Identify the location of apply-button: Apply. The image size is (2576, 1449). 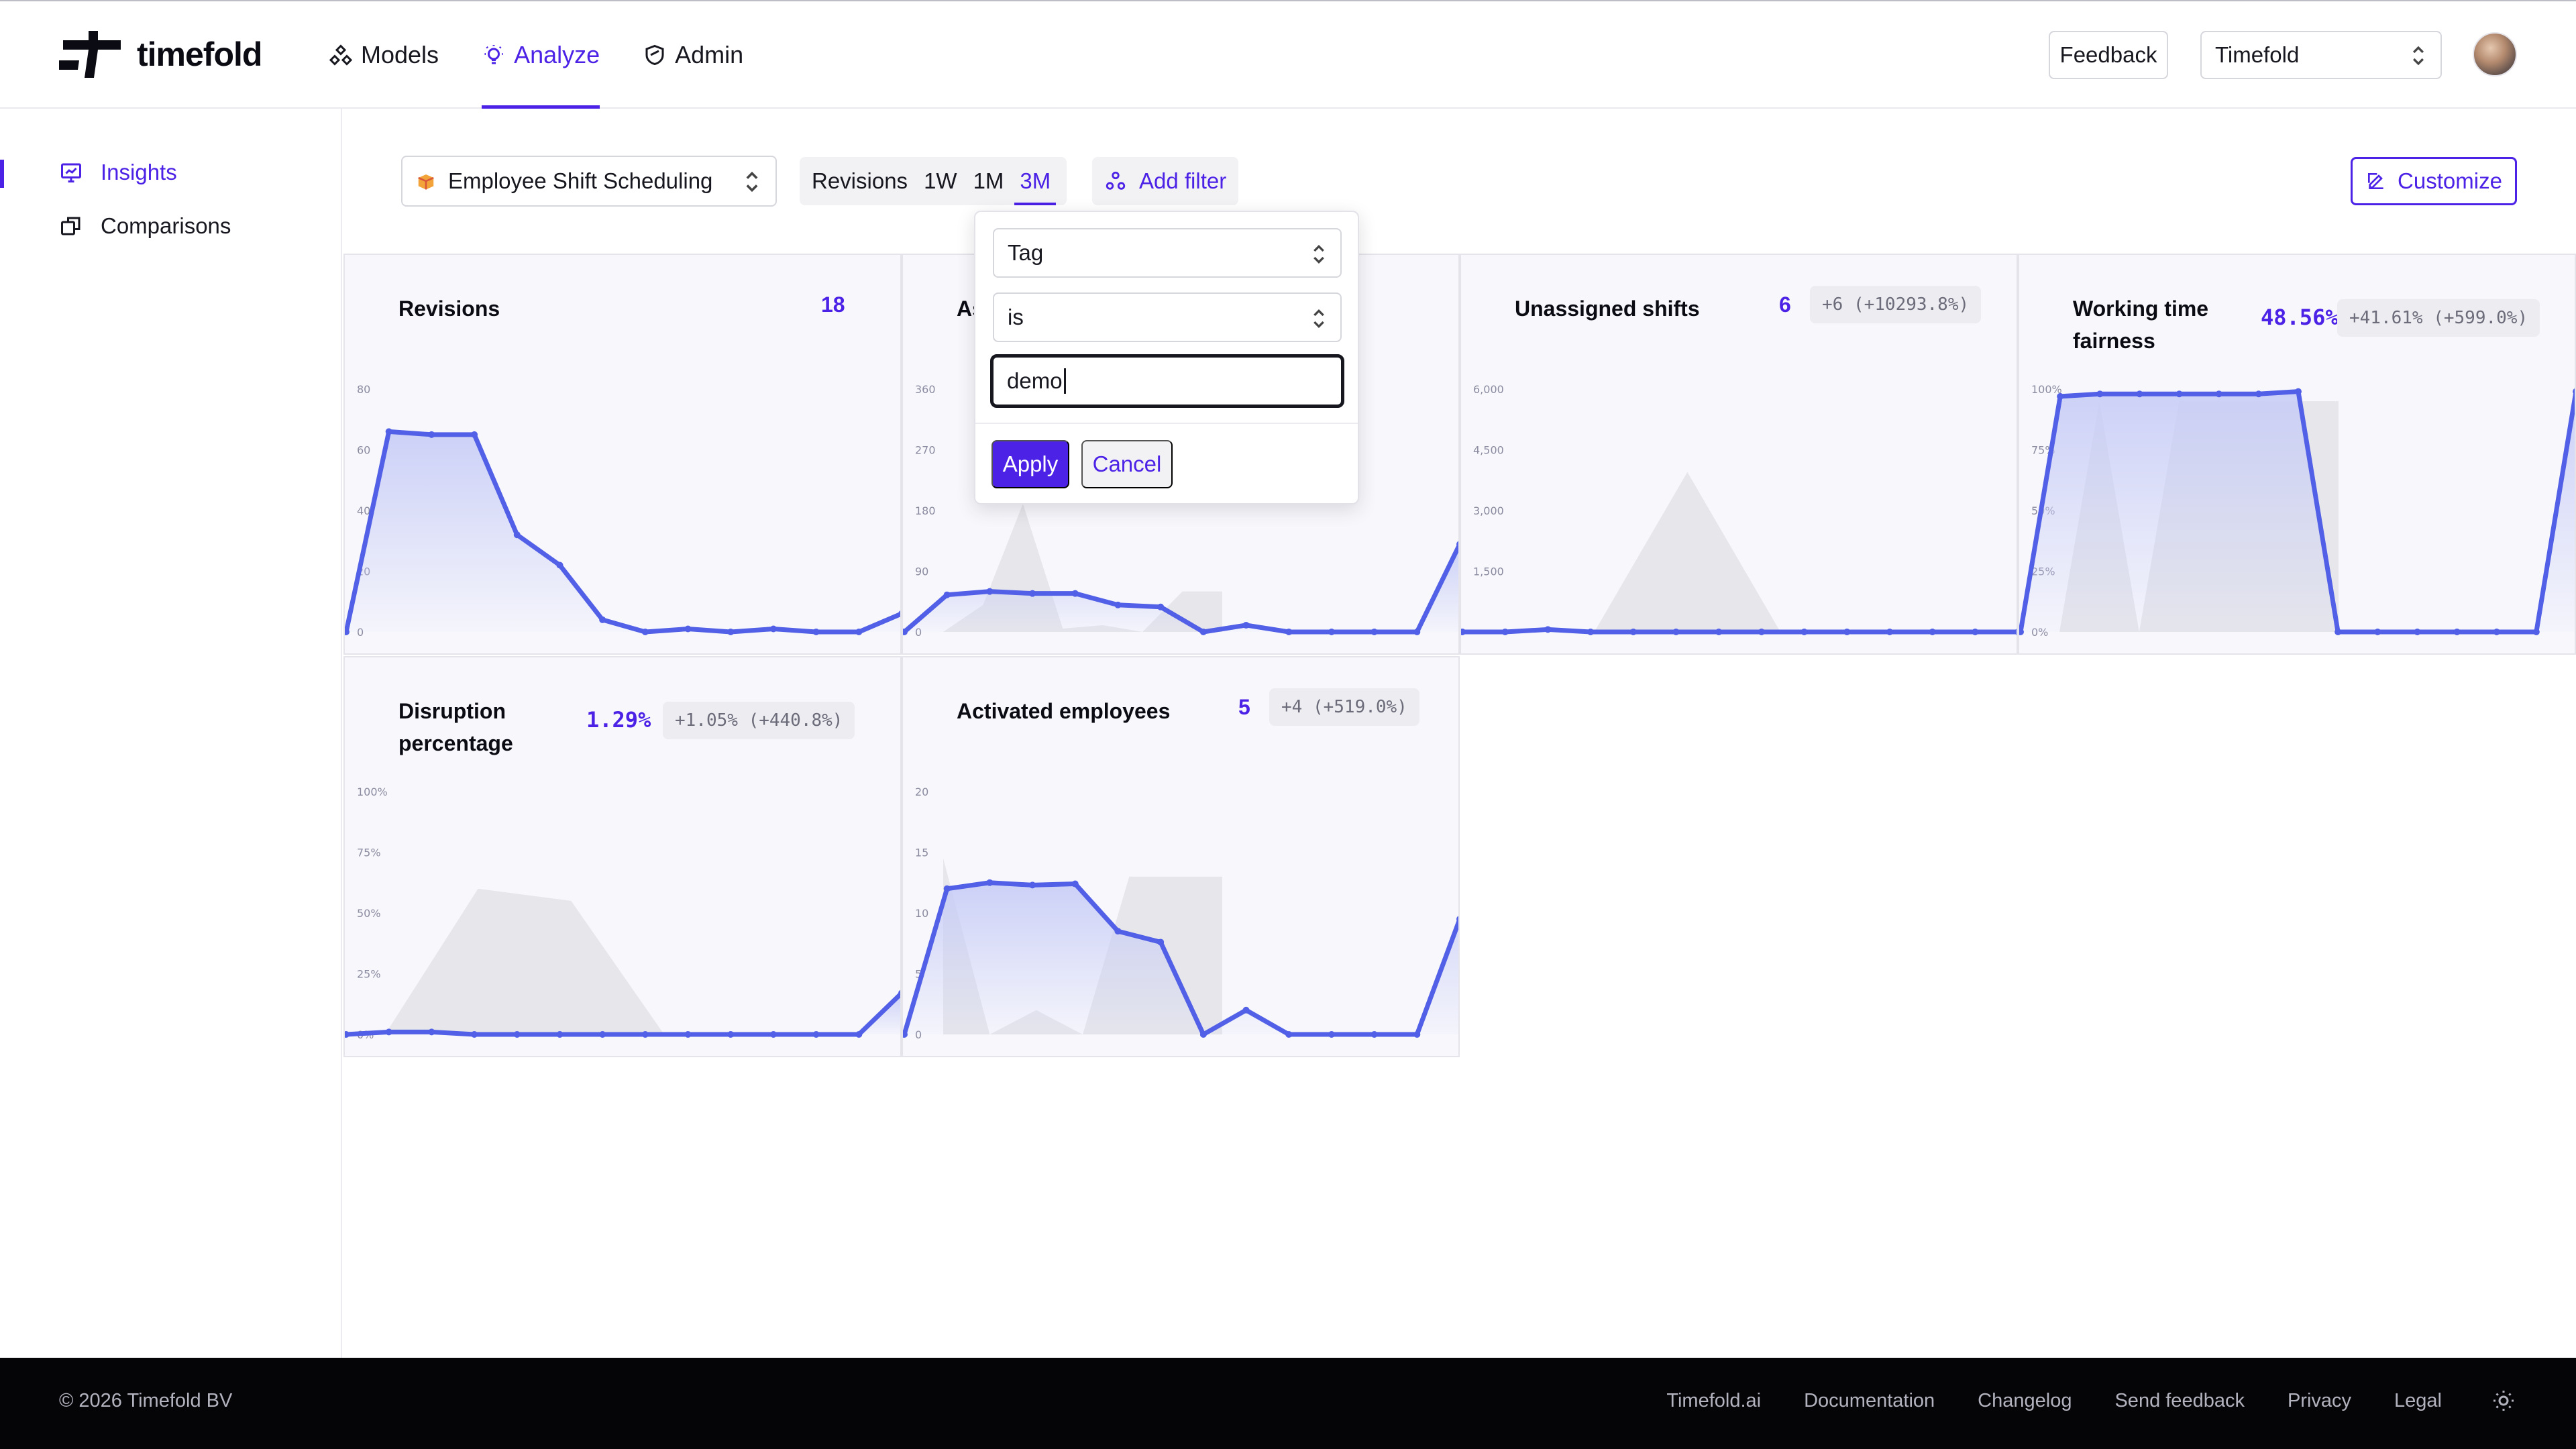
(1030, 464).